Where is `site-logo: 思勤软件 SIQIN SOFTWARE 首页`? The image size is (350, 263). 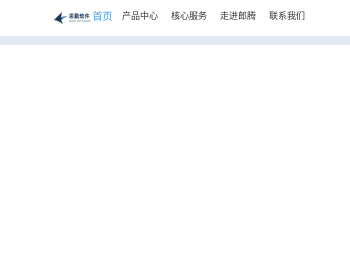
site-logo: 思勤软件 SIQIN SOFTWARE 首页 is located at coordinates (83, 18).